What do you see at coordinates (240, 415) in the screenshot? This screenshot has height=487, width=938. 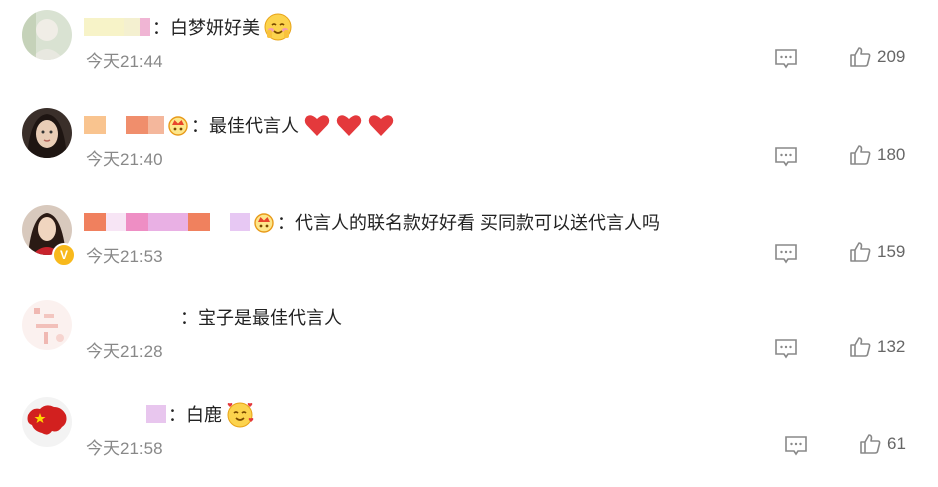 I see `hearts-face-emoji` at bounding box center [240, 415].